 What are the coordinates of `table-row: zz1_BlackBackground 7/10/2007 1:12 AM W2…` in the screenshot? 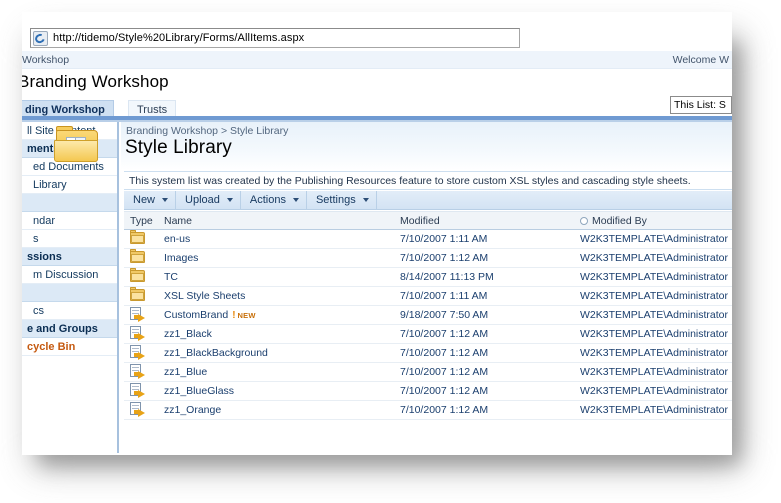 It's located at (428, 353).